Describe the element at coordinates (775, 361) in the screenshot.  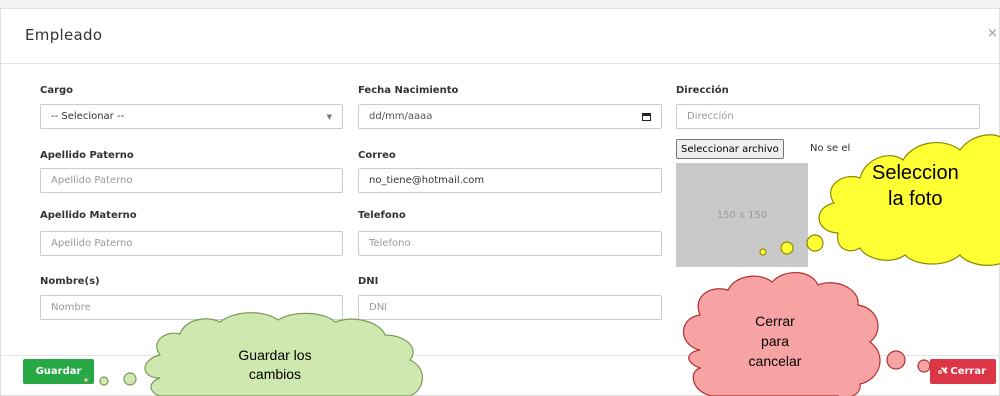
I see `cancel-callout-line-3: cancelar` at that location.